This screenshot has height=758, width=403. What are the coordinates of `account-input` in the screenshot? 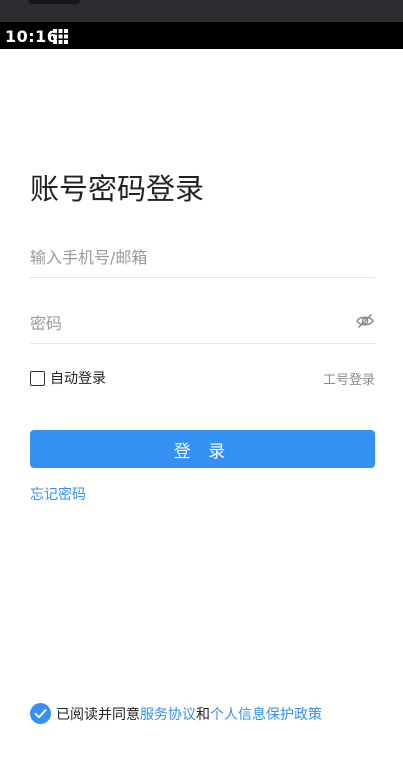 It's located at (202, 257).